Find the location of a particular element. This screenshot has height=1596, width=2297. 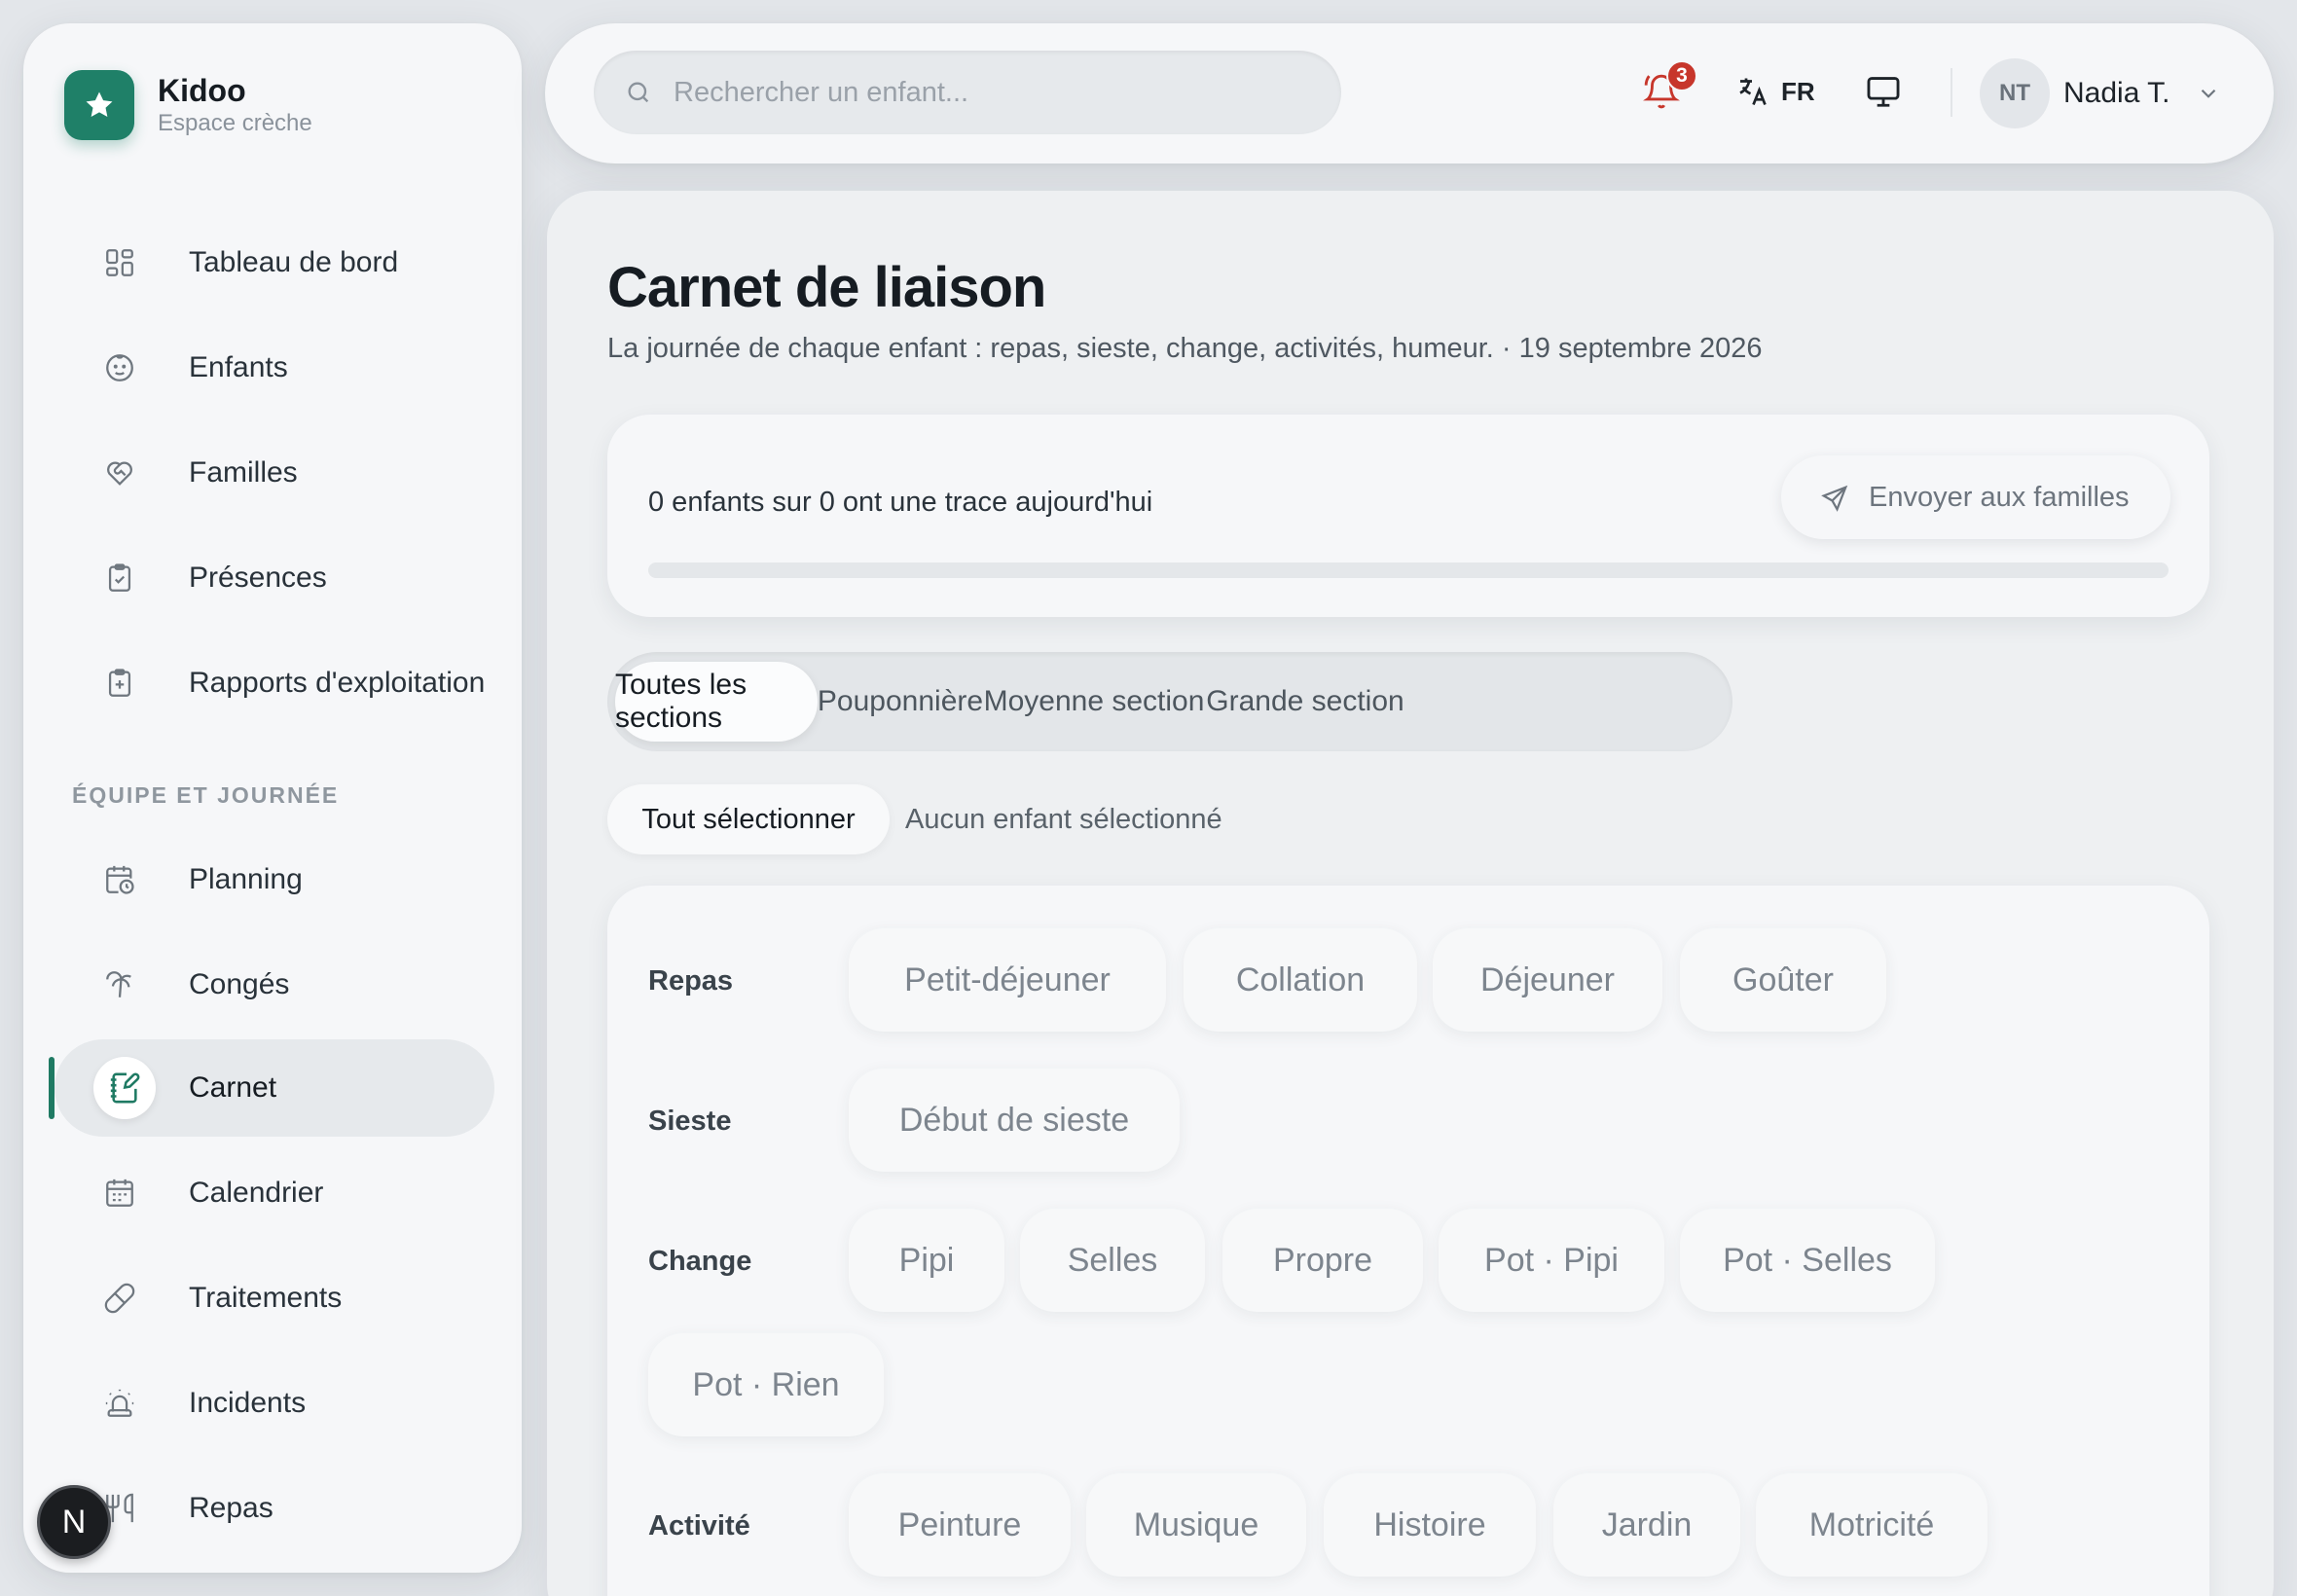

sidebar-item-label: Congés is located at coordinates (239, 984).